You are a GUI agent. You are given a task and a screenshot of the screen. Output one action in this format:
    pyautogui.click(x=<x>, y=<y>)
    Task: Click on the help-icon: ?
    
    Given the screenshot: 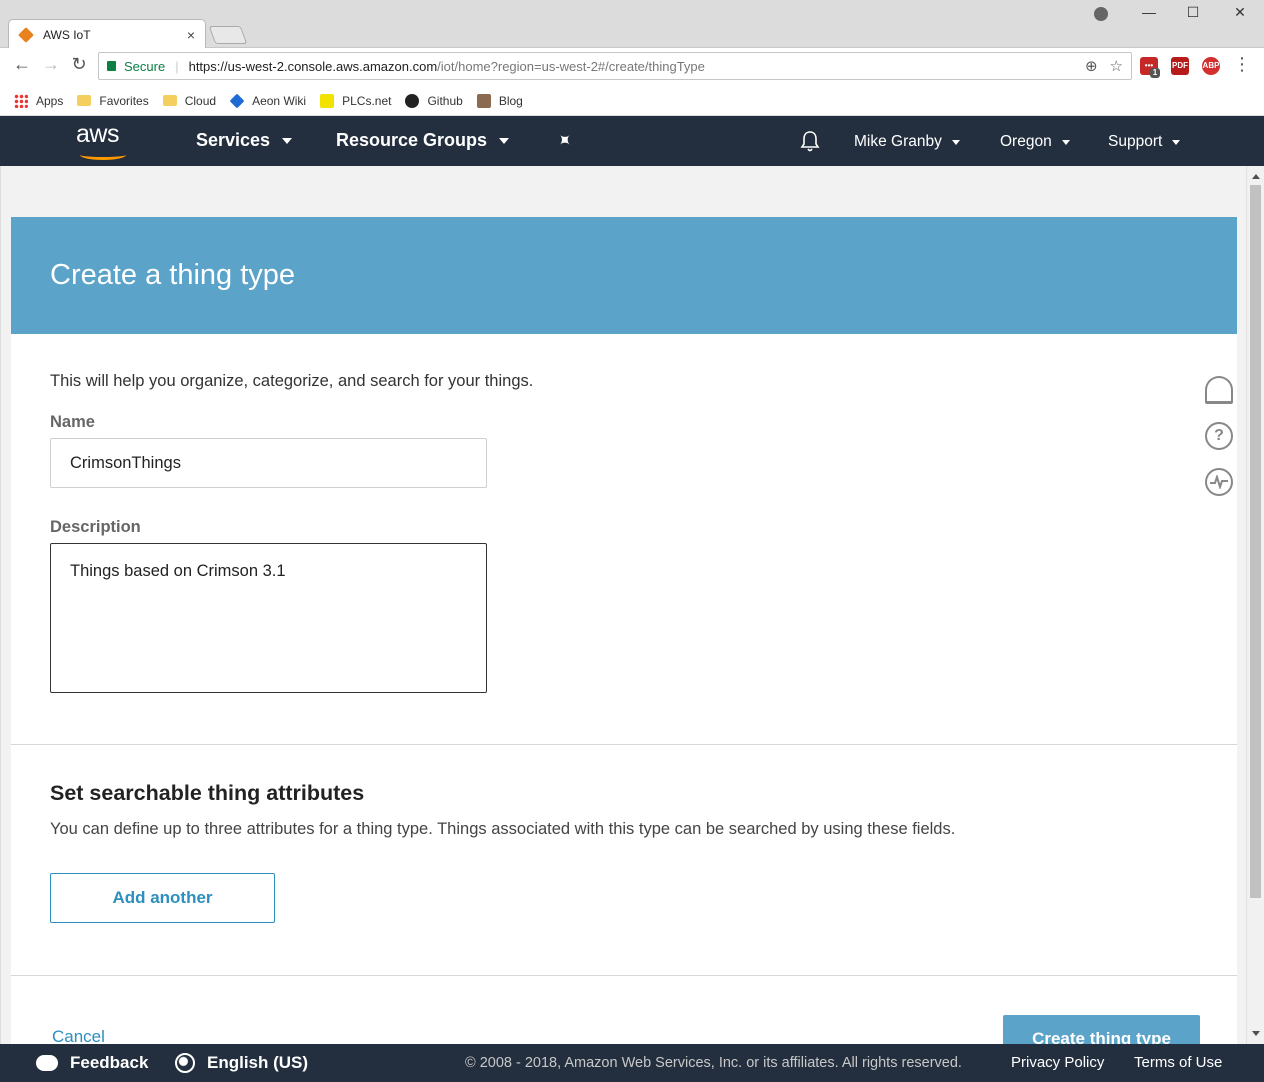 What is the action you would take?
    pyautogui.click(x=1219, y=436)
    